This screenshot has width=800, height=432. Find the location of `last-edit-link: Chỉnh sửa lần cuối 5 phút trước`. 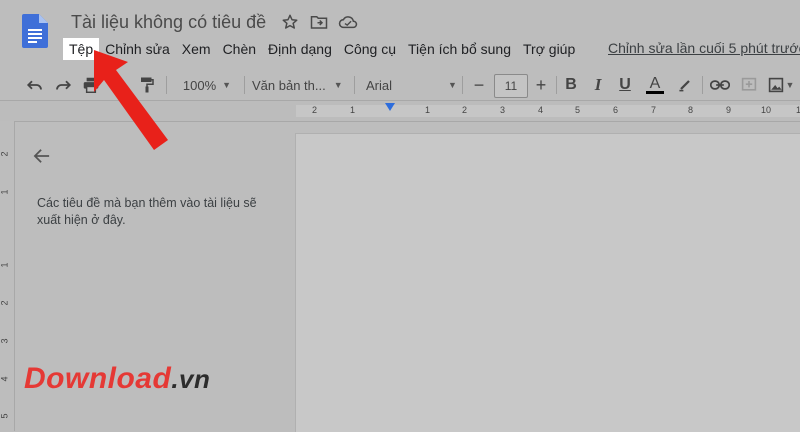

last-edit-link: Chỉnh sửa lần cuối 5 phút trước is located at coordinates (704, 48).